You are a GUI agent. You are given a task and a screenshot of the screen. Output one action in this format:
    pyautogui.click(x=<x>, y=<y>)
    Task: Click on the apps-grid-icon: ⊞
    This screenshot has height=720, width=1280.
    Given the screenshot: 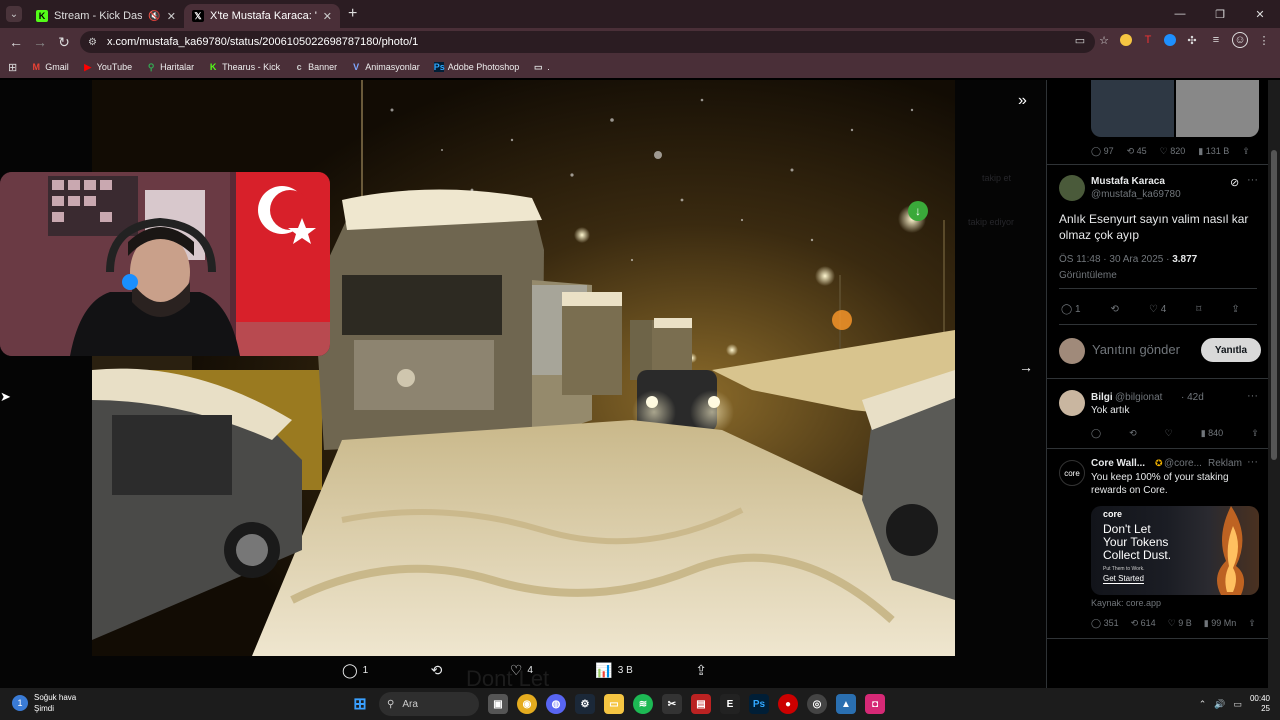 What is the action you would take?
    pyautogui.click(x=12, y=67)
    